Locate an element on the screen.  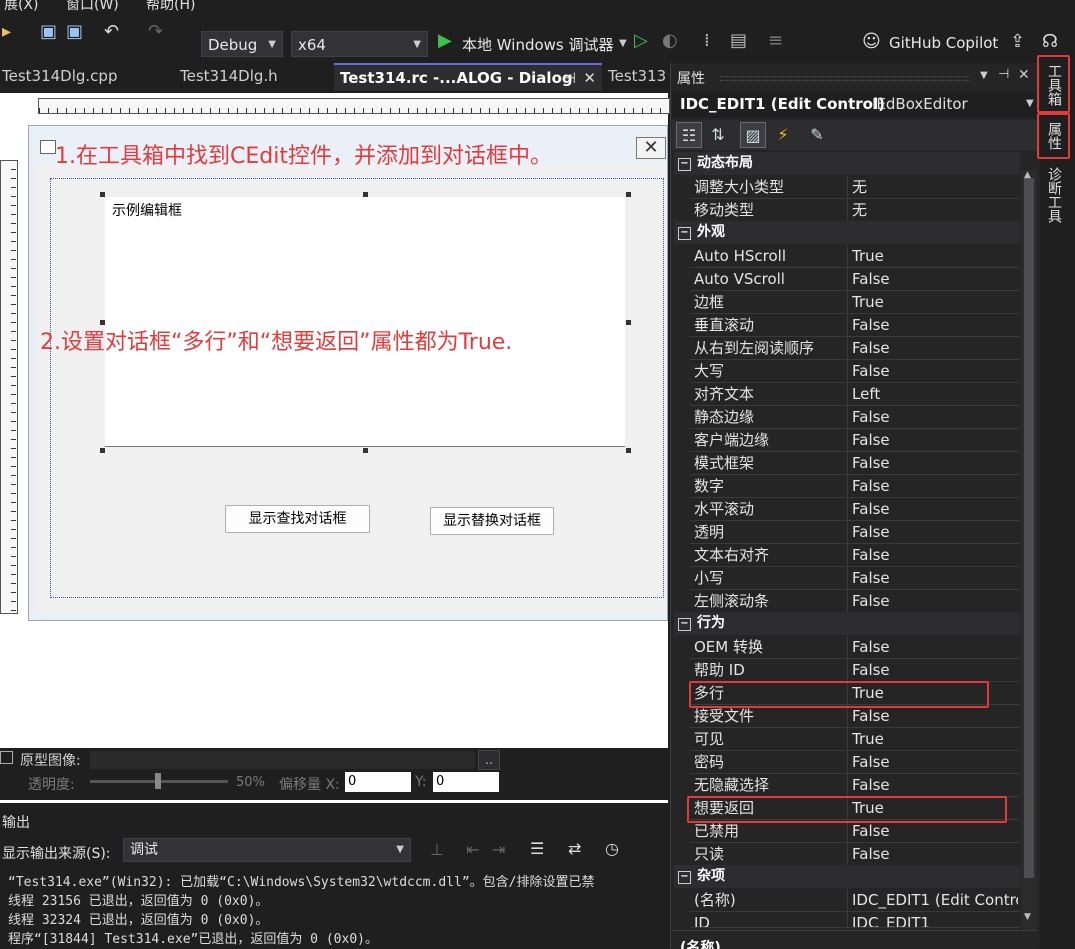
next-message-icon: ⇥ is located at coordinates (498, 849).